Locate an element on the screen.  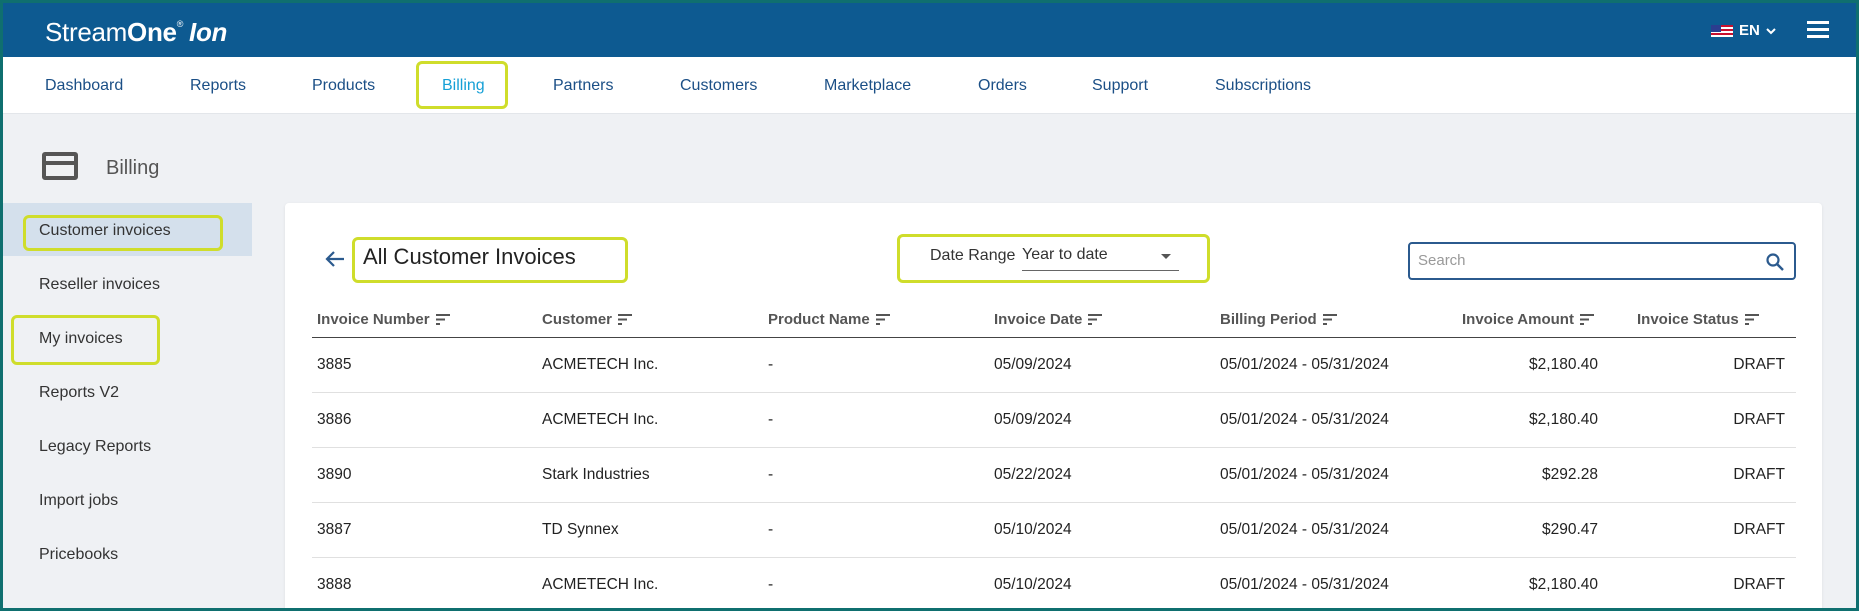
page-title: All Customer Invoices is located at coordinates (469, 256).